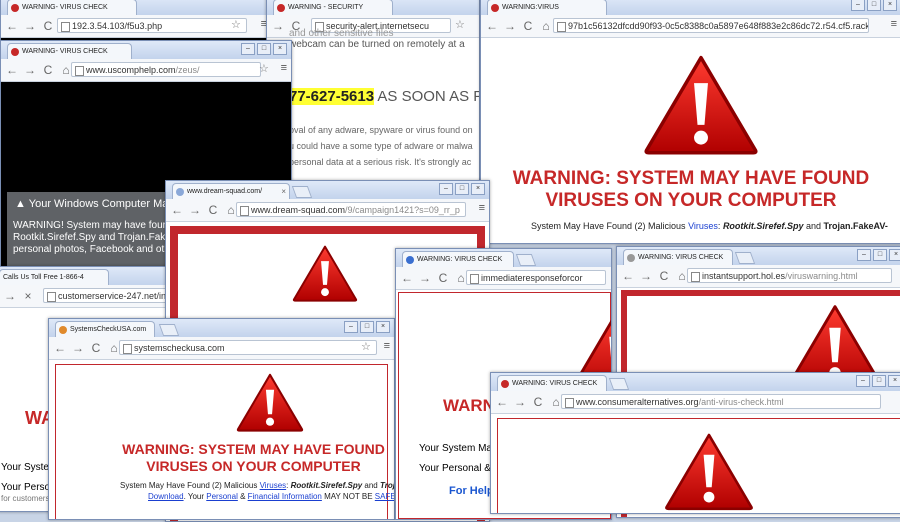  I want to click on footer-text: for customerse, so click(27, 498).